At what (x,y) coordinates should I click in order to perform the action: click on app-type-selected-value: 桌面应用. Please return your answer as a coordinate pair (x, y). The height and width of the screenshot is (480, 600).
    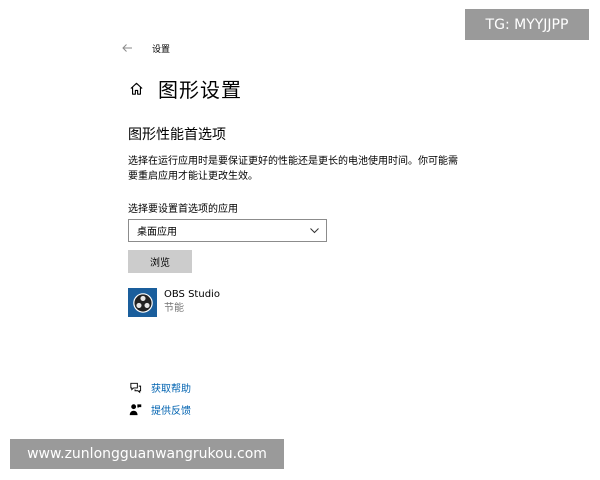
    Looking at the image, I should click on (157, 232).